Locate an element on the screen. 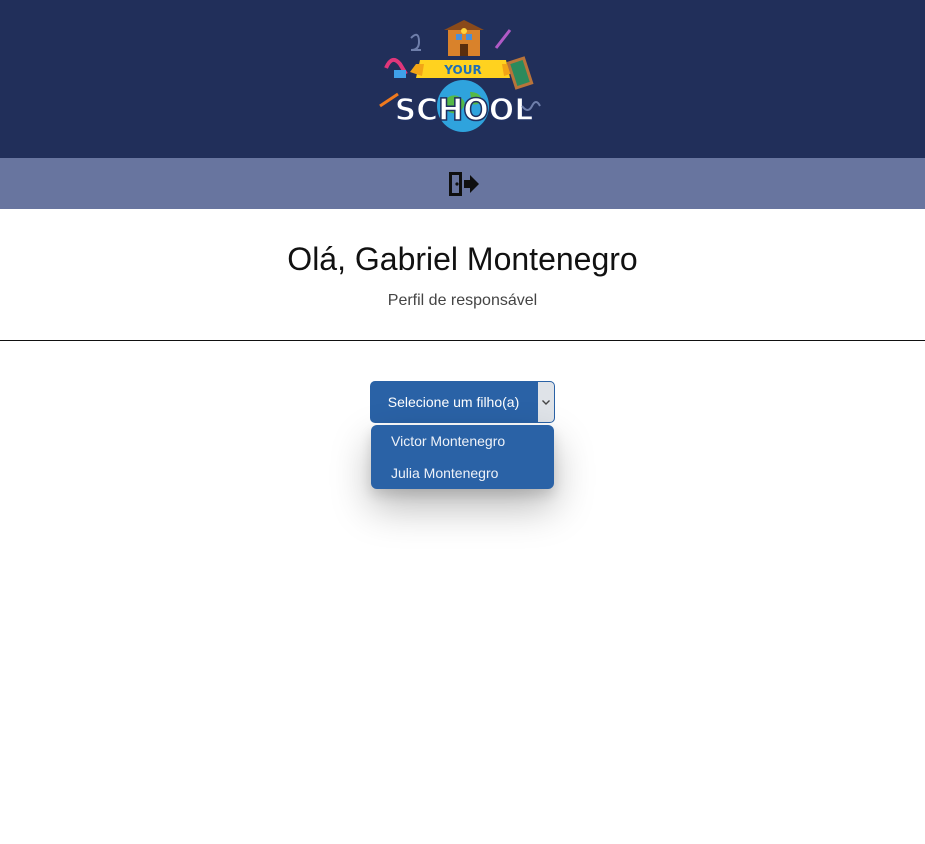 This screenshot has width=925, height=844. profile-subtitle: Perfil de responsável is located at coordinates (462, 300).